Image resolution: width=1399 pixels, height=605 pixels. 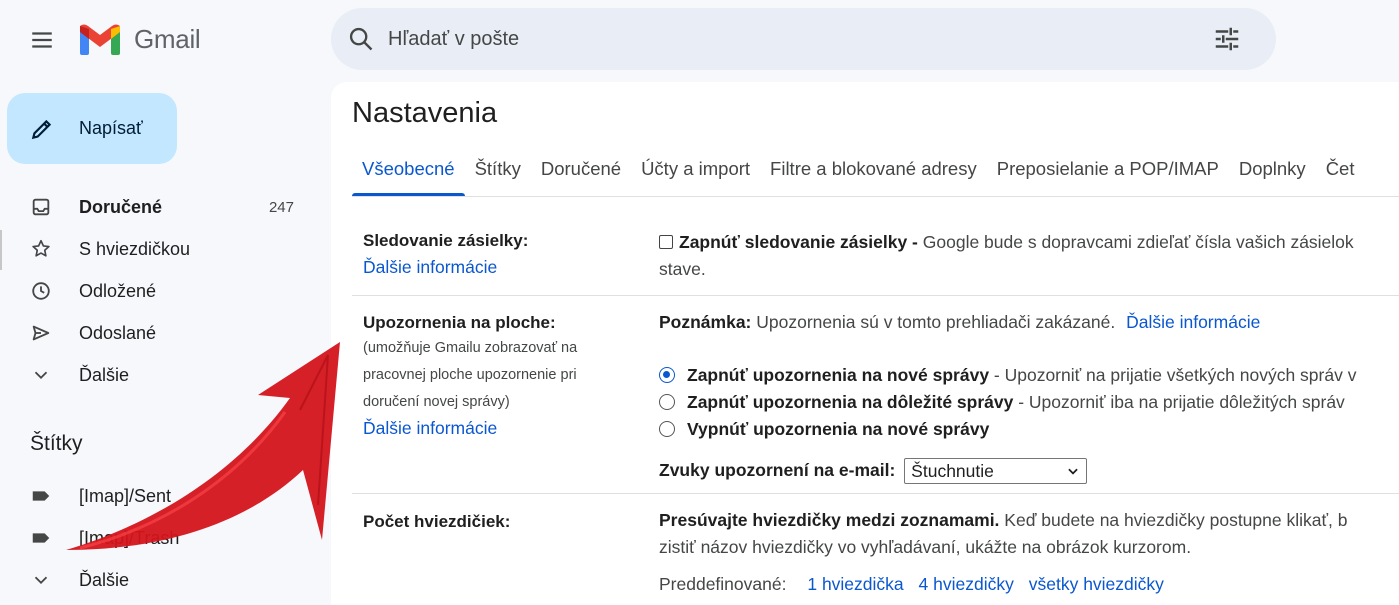 I want to click on label-item-label: [Imap]/Sent, so click(x=125, y=495).